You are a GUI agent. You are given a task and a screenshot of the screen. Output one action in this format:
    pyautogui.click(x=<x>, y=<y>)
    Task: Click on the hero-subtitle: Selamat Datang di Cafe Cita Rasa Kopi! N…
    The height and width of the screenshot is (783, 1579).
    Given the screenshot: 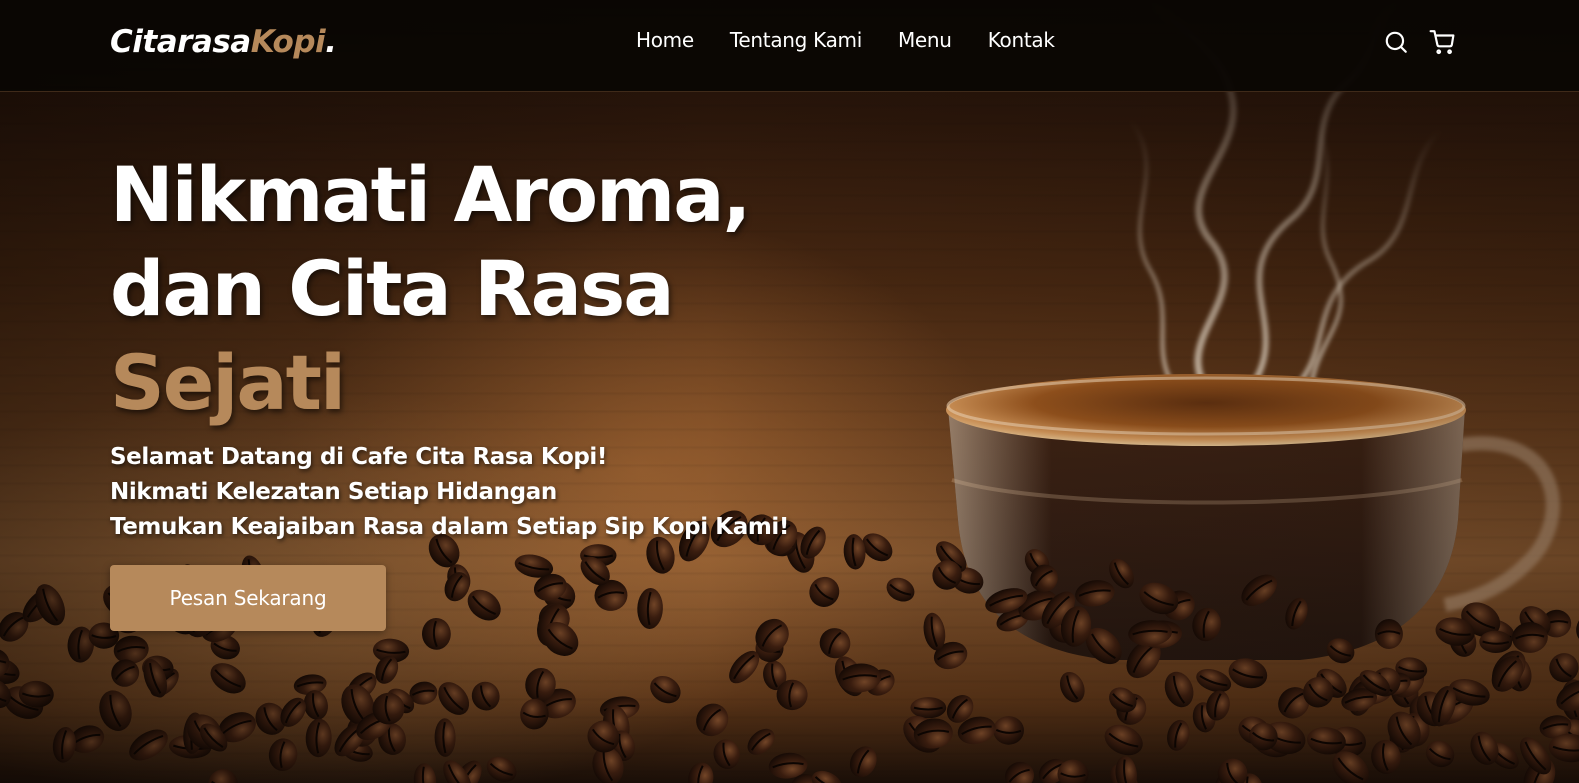 What is the action you would take?
    pyautogui.click(x=449, y=492)
    